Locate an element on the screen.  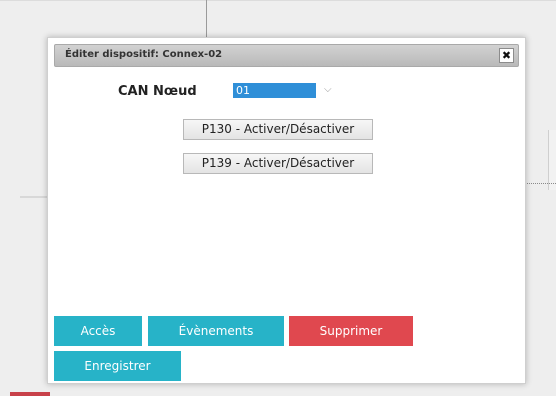
p139-toggle-button: P139 - Activer/Désactiver is located at coordinates (278, 163).